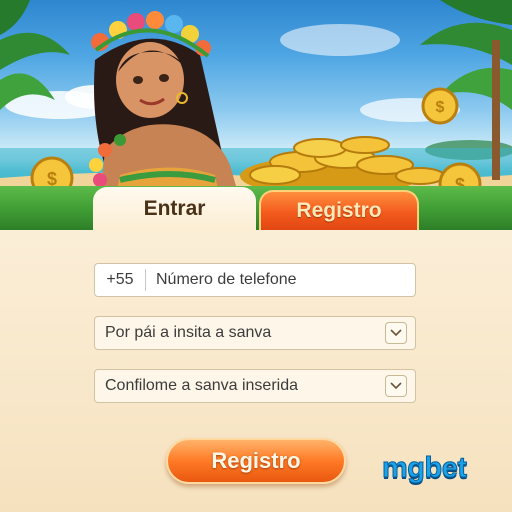  I want to click on brand-logo: mgbet, so click(425, 468).